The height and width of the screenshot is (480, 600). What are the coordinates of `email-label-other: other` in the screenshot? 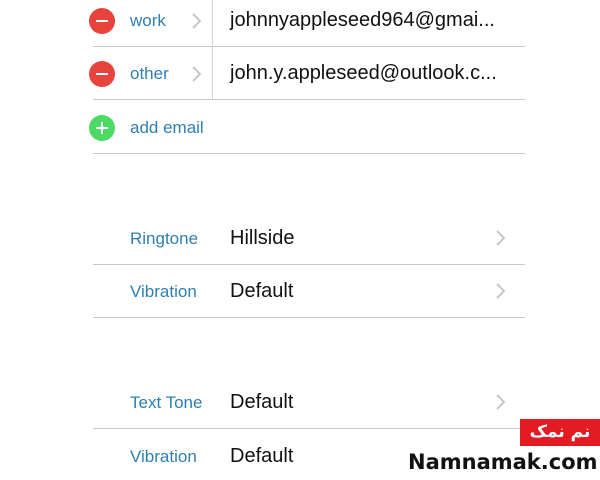 It's located at (149, 74).